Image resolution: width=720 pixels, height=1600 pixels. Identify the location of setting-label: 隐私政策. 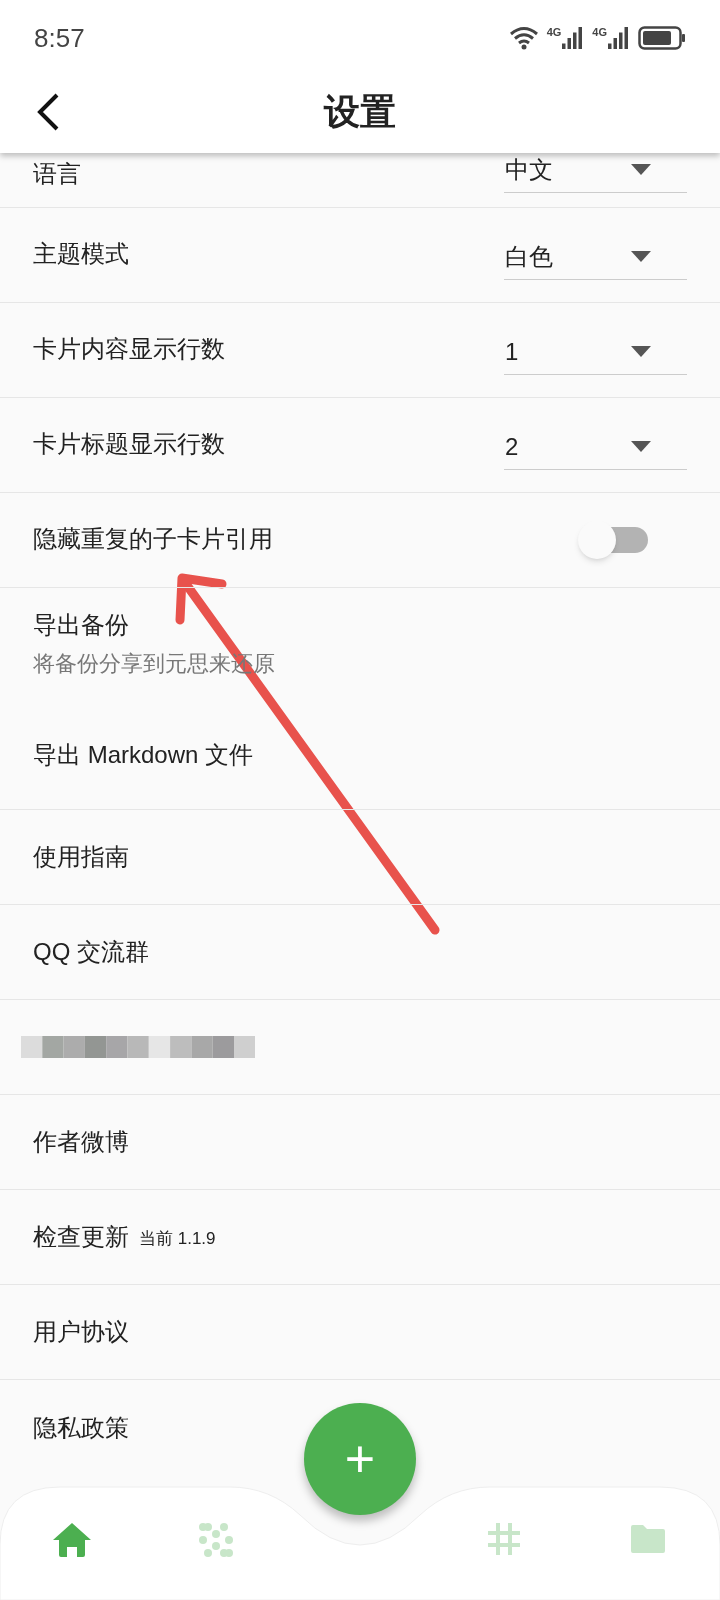
(81, 1427).